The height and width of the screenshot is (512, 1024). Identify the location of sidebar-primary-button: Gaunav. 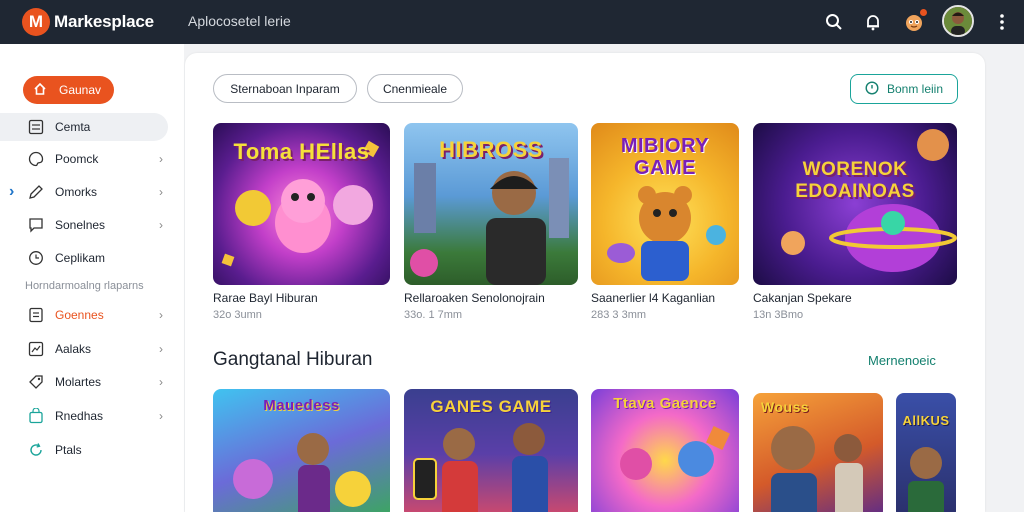
(68, 90).